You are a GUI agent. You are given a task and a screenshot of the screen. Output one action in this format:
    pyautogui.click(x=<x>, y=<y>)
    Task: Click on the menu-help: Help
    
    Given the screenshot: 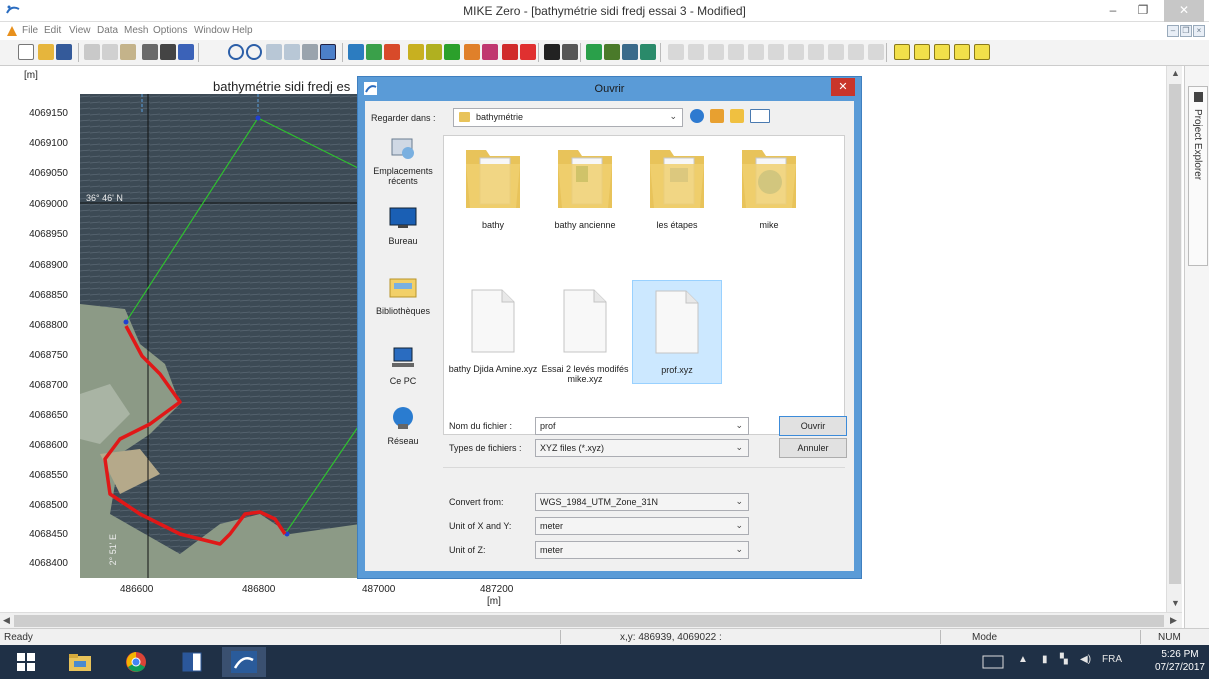 What is the action you would take?
    pyautogui.click(x=242, y=30)
    